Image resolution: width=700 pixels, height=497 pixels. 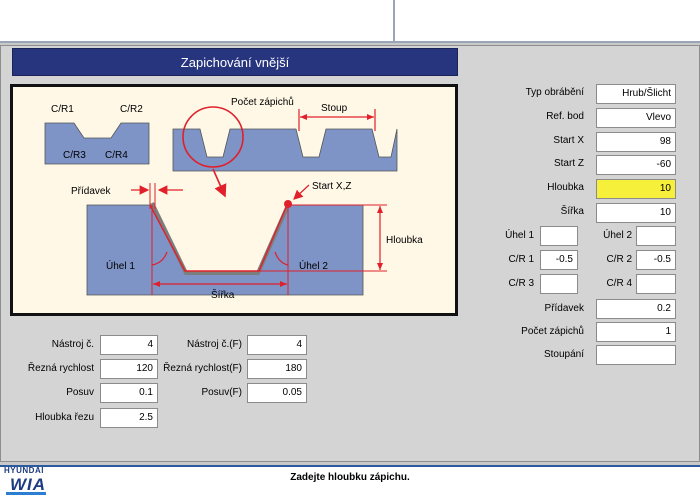 What do you see at coordinates (552, 331) in the screenshot?
I see `groove-count-param-label: Počet zápichů` at bounding box center [552, 331].